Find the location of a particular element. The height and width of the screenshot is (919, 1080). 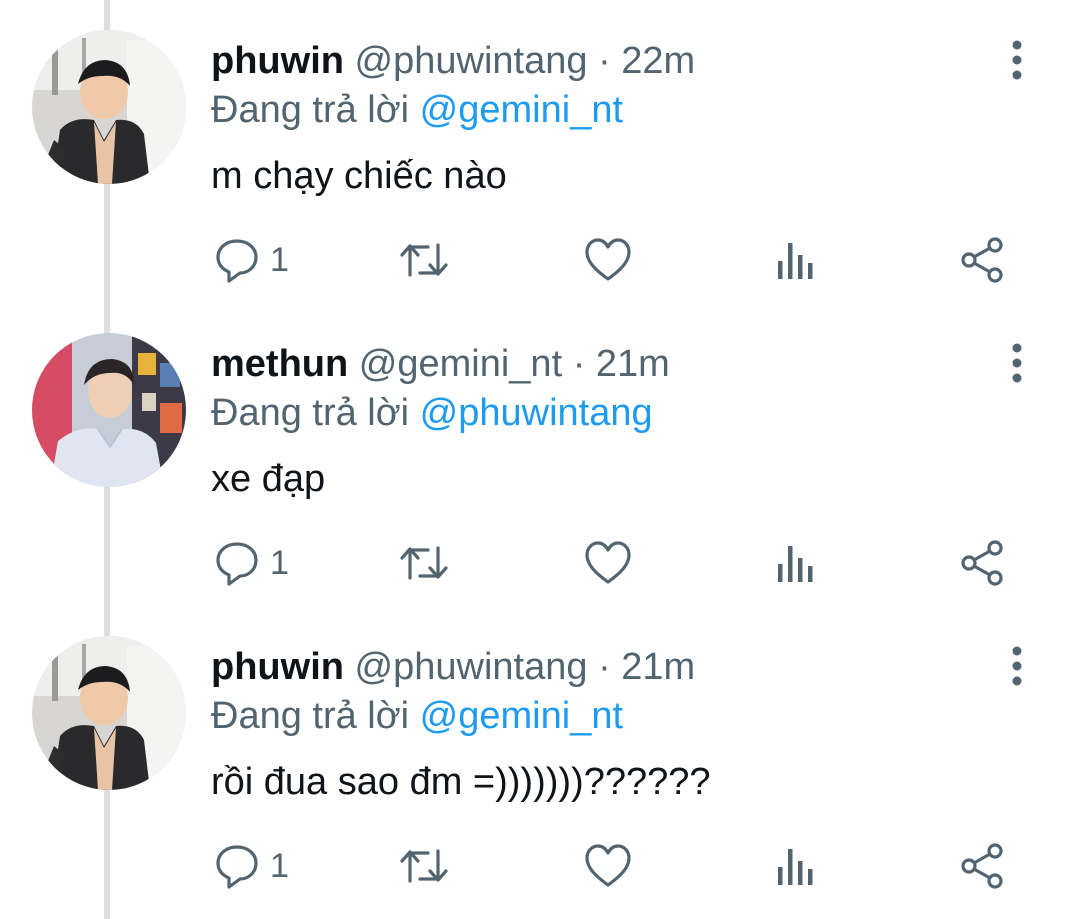

timestamp: 22m is located at coordinates (658, 61).